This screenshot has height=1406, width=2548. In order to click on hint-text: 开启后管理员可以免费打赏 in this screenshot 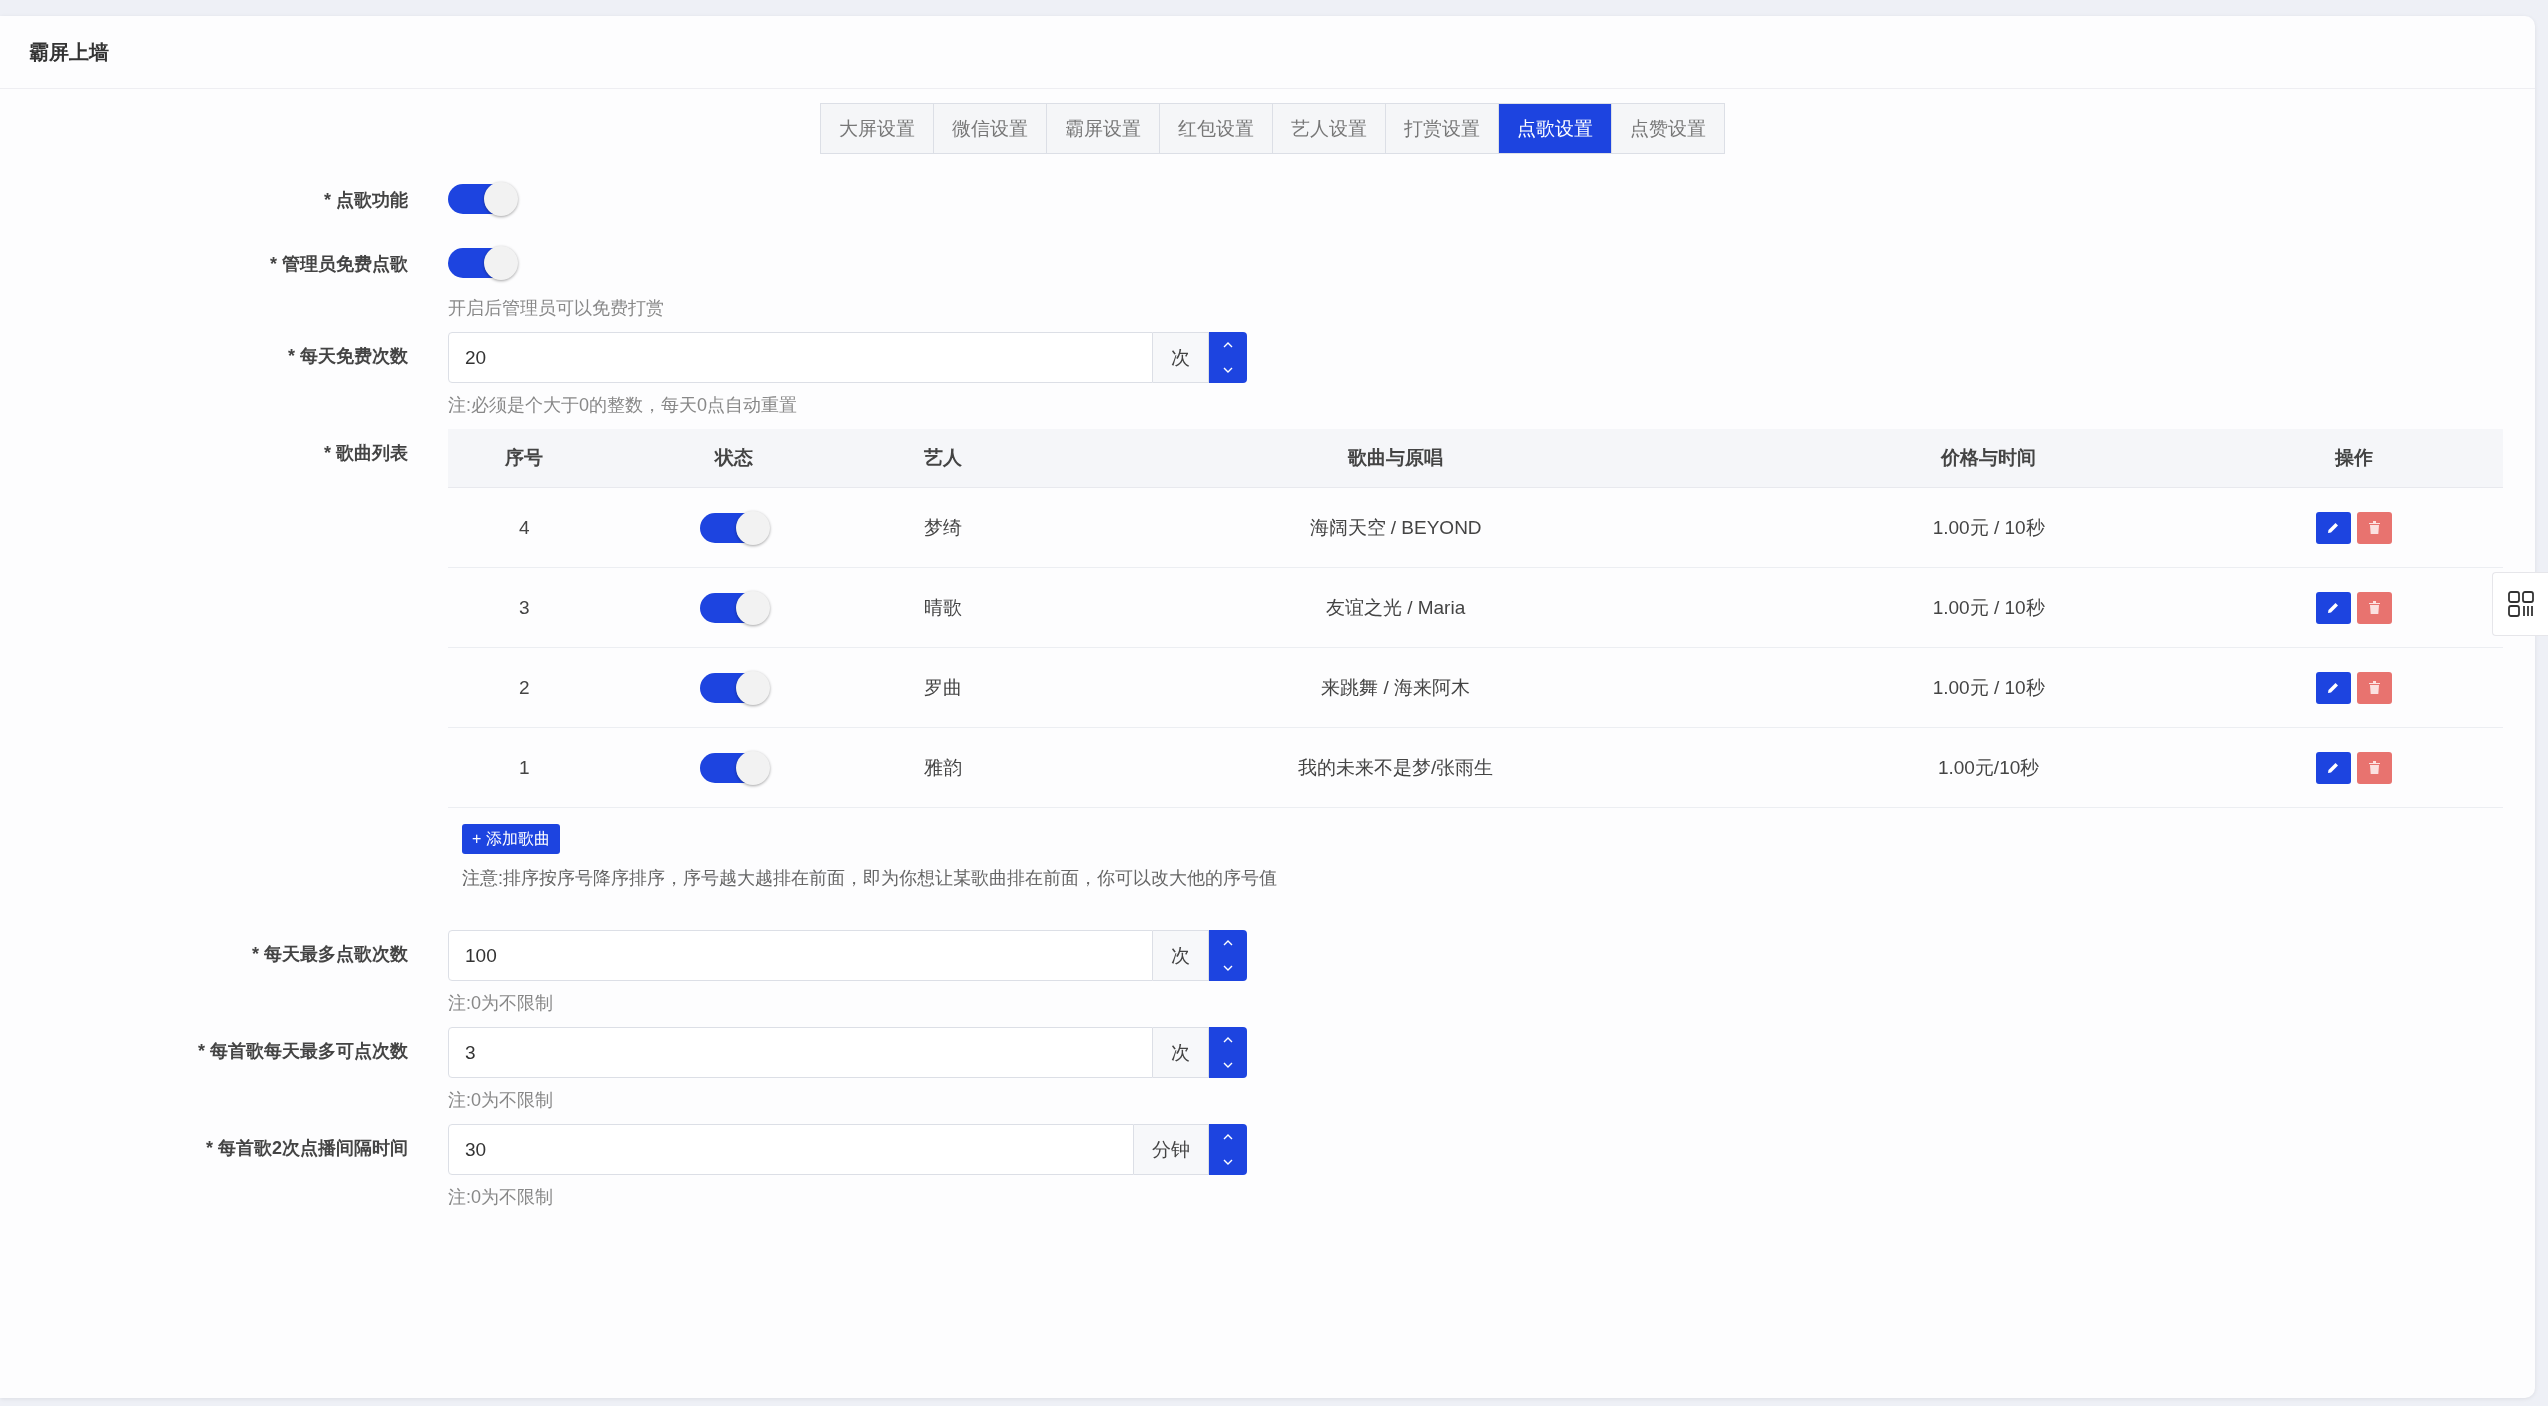, I will do `click(556, 308)`.